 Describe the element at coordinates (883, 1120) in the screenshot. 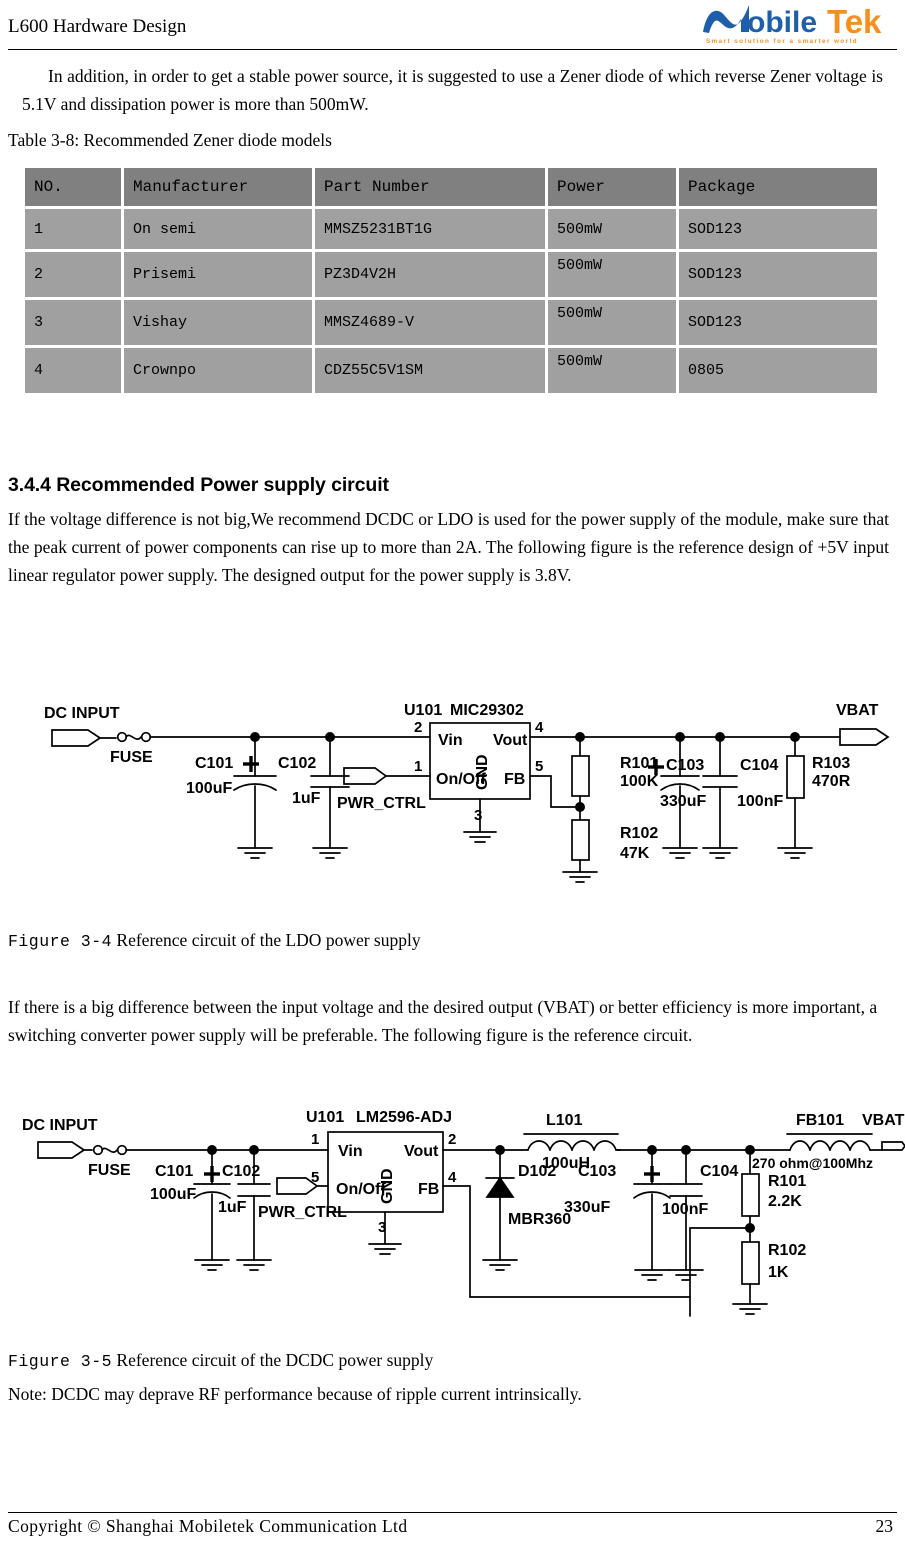

I see `label-vbat: VBAT` at that location.